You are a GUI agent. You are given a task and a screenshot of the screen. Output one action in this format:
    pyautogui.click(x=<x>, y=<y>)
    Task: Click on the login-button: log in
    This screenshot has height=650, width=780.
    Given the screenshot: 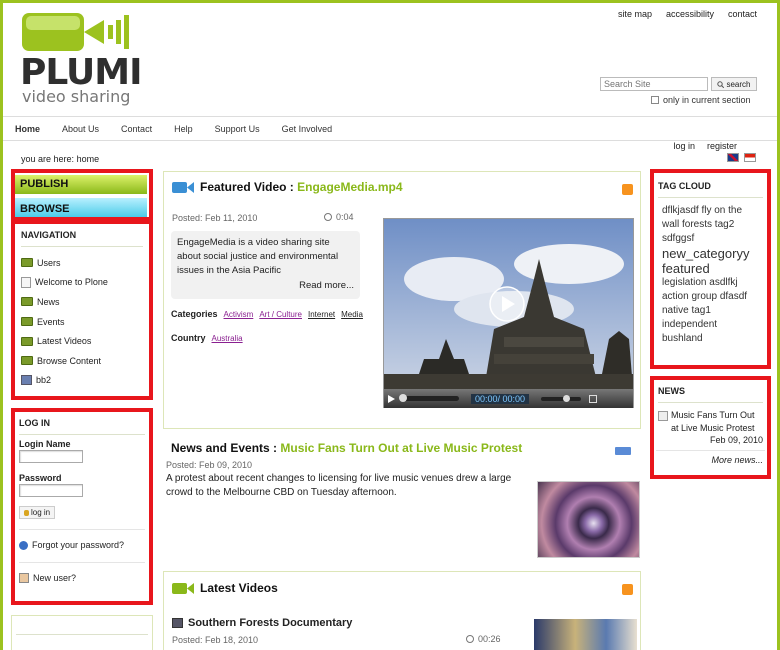 What is the action you would take?
    pyautogui.click(x=37, y=512)
    